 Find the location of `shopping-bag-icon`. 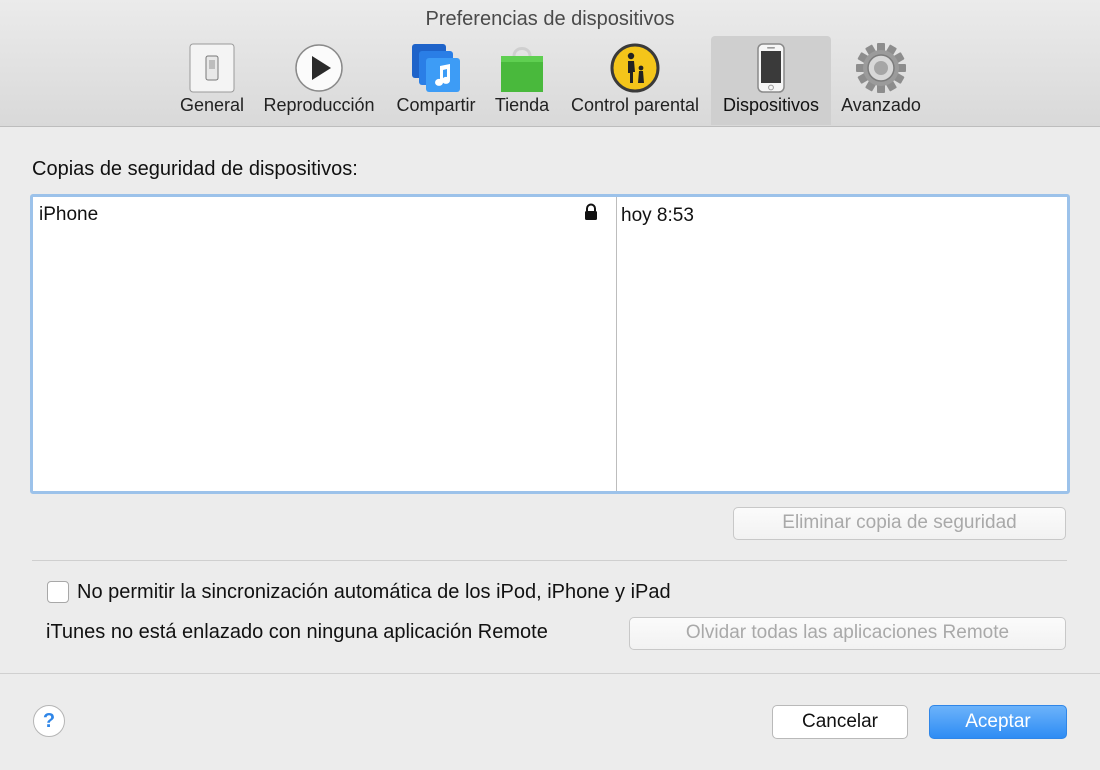

shopping-bag-icon is located at coordinates (522, 69).